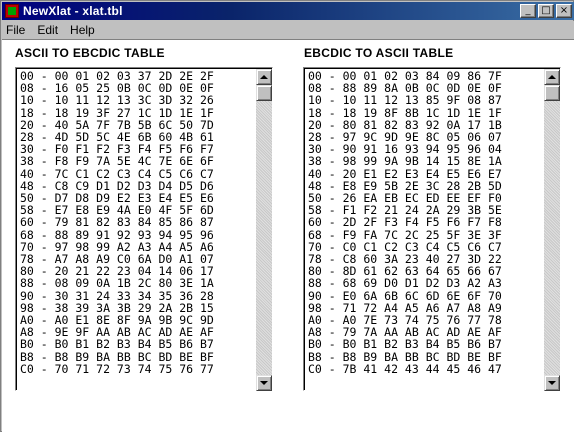  I want to click on title-bar: NewXlat - xlat.tbl _ □ ×, so click(288, 11).